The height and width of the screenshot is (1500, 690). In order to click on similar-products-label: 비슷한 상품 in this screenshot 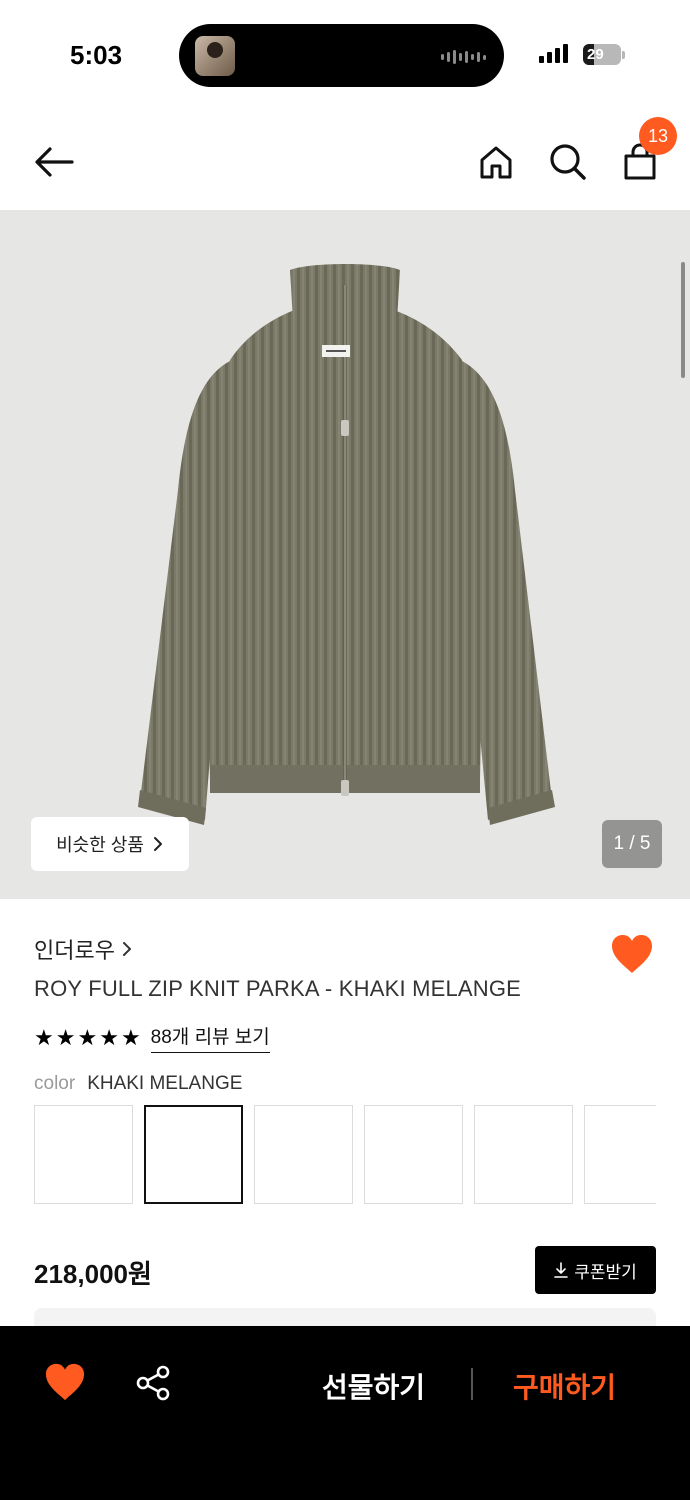, I will do `click(100, 845)`.